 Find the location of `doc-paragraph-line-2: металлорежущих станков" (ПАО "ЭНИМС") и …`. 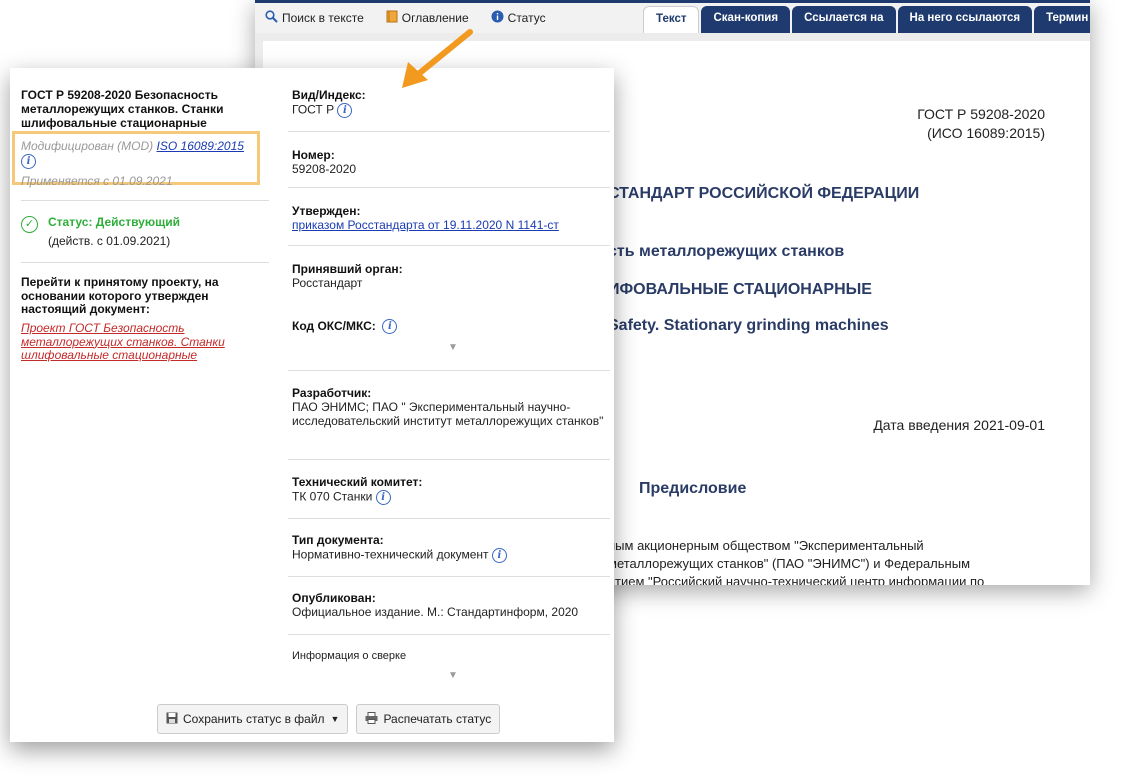

doc-paragraph-line-2: металлорежущих станков" (ПАО "ЭНИМС") и … is located at coordinates (789, 563).